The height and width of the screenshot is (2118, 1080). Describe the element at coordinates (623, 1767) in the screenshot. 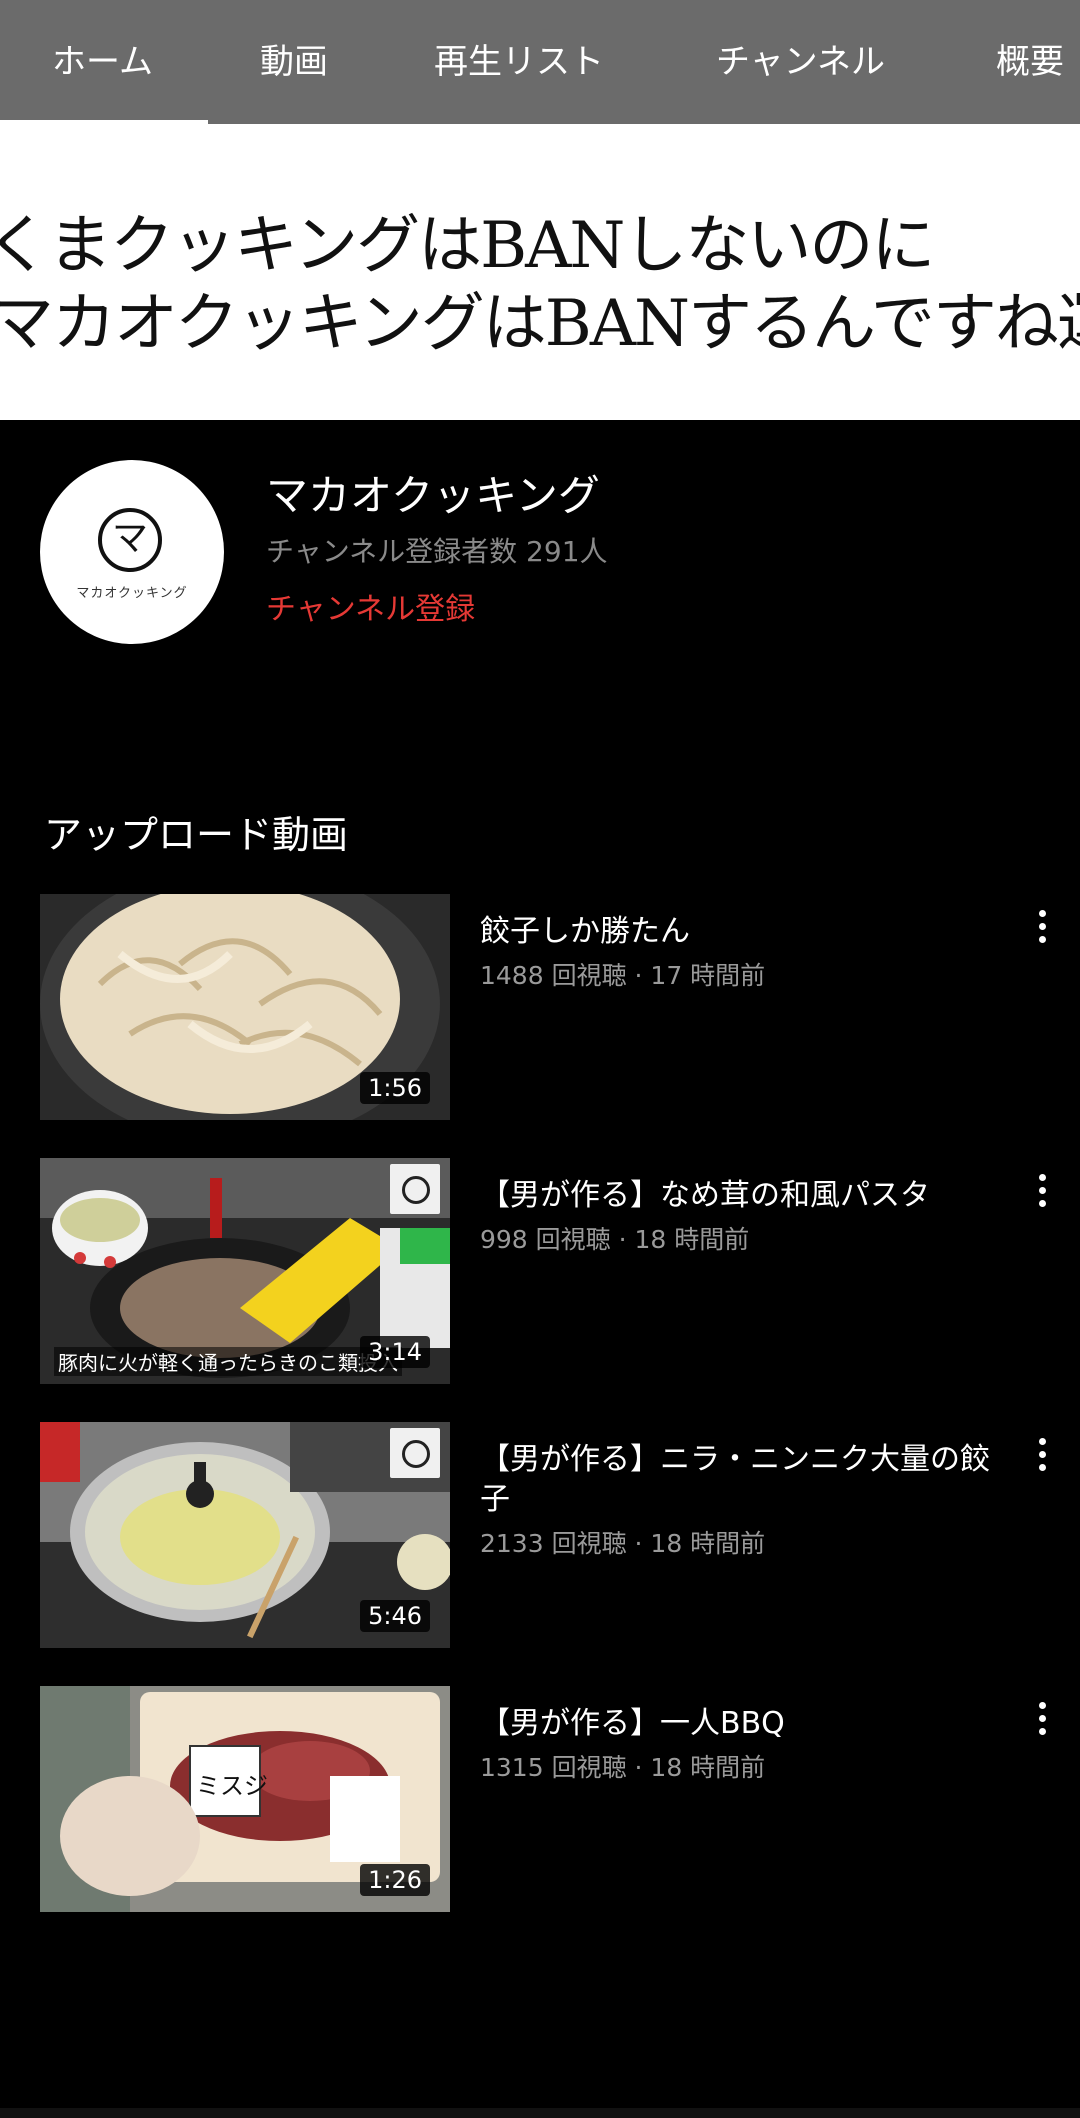

I see `video-meta: 1315 回視聴 · 18 時間前` at that location.